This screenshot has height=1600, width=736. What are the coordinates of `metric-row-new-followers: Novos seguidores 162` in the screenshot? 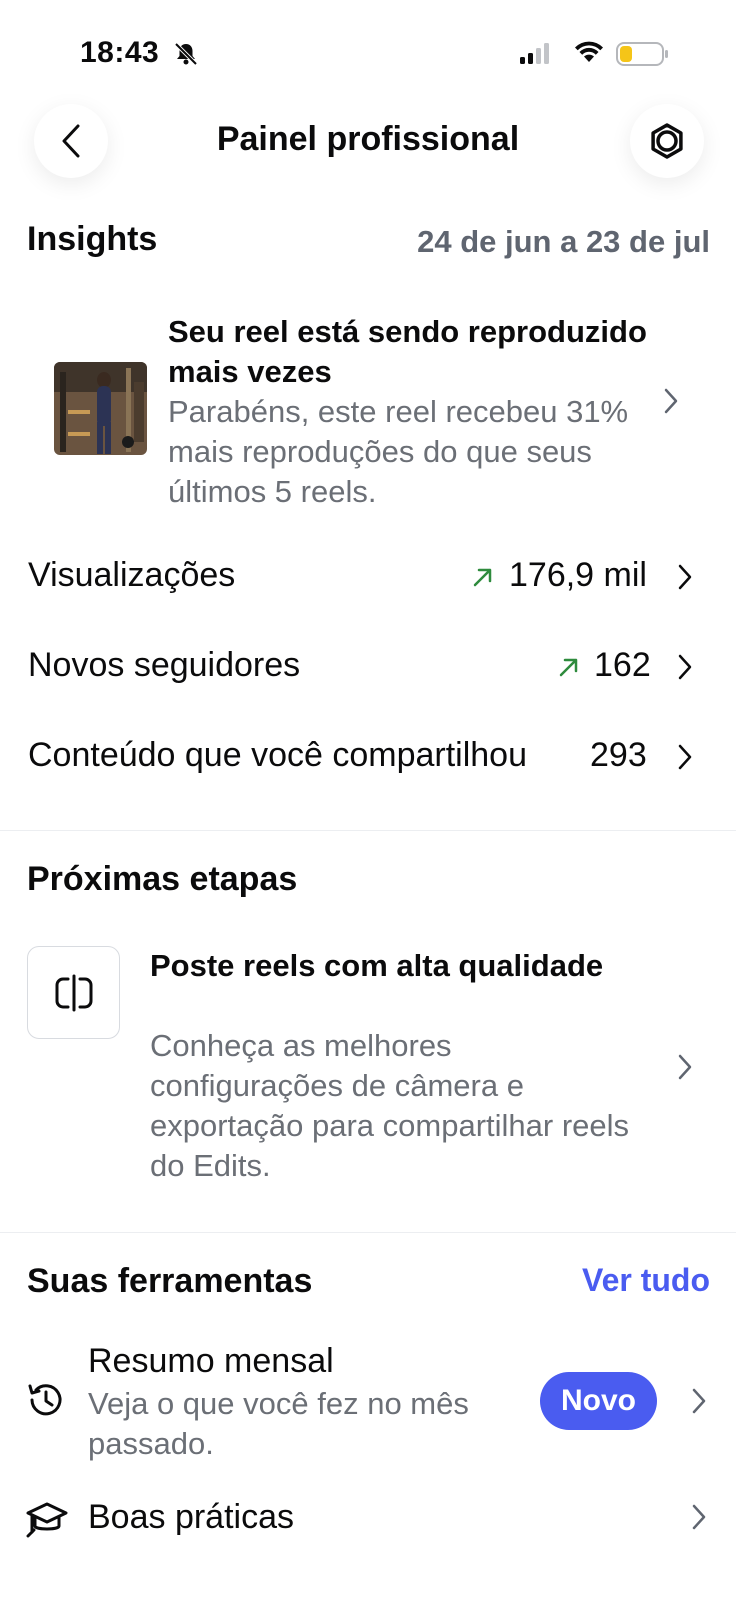 It's located at (368, 666).